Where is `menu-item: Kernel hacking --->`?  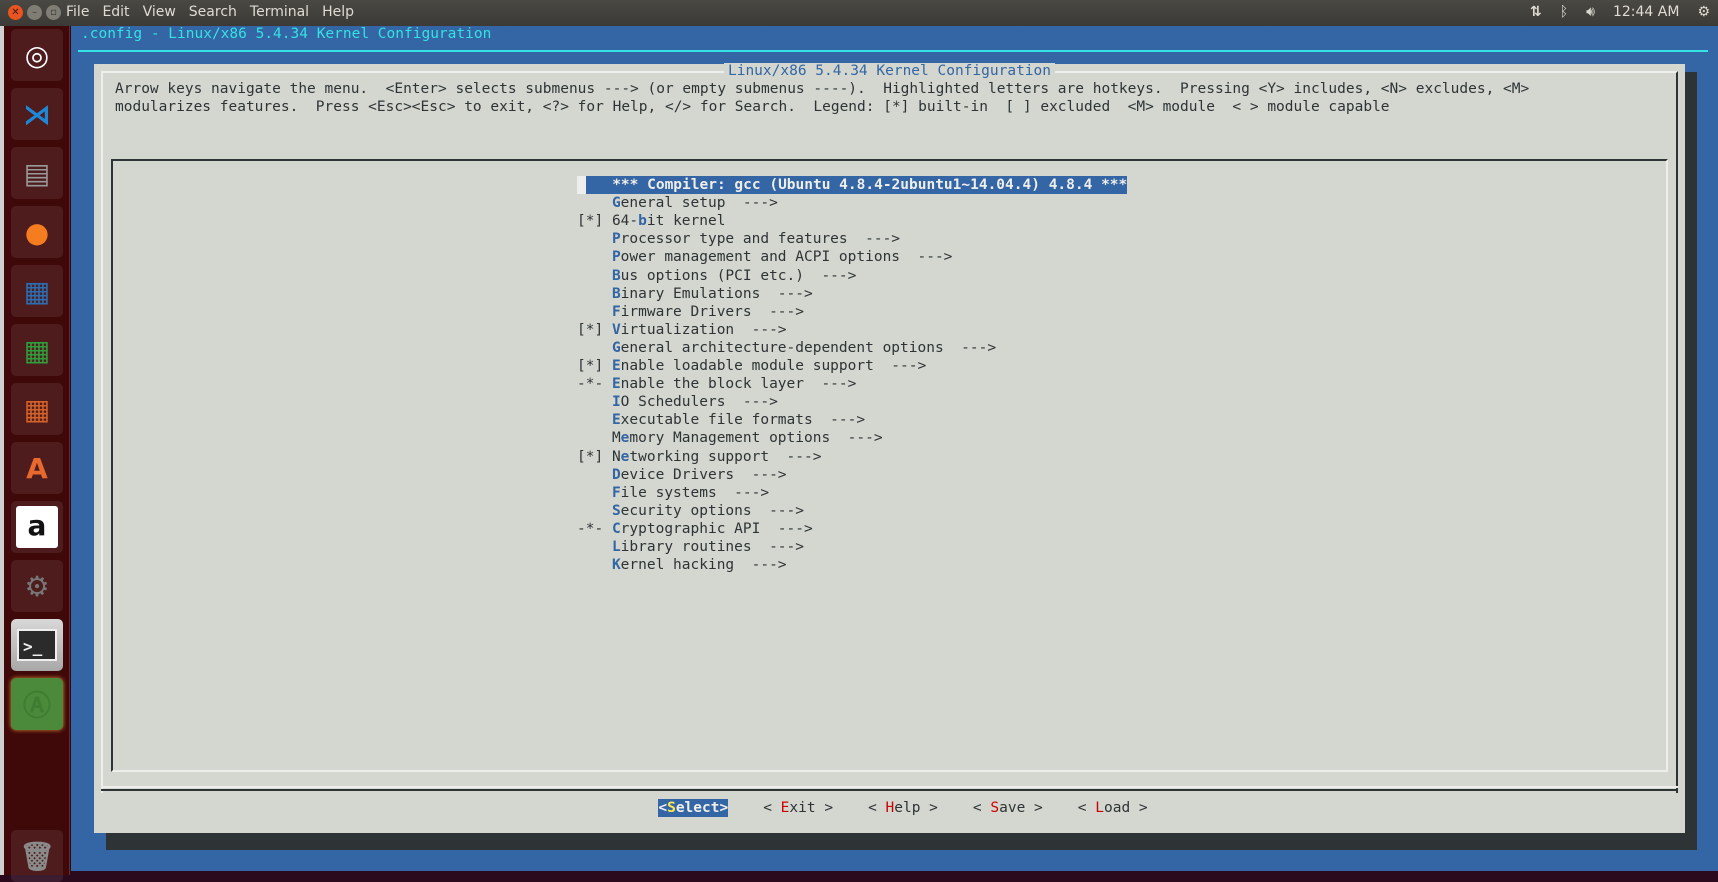 menu-item: Kernel hacking ---> is located at coordinates (682, 565).